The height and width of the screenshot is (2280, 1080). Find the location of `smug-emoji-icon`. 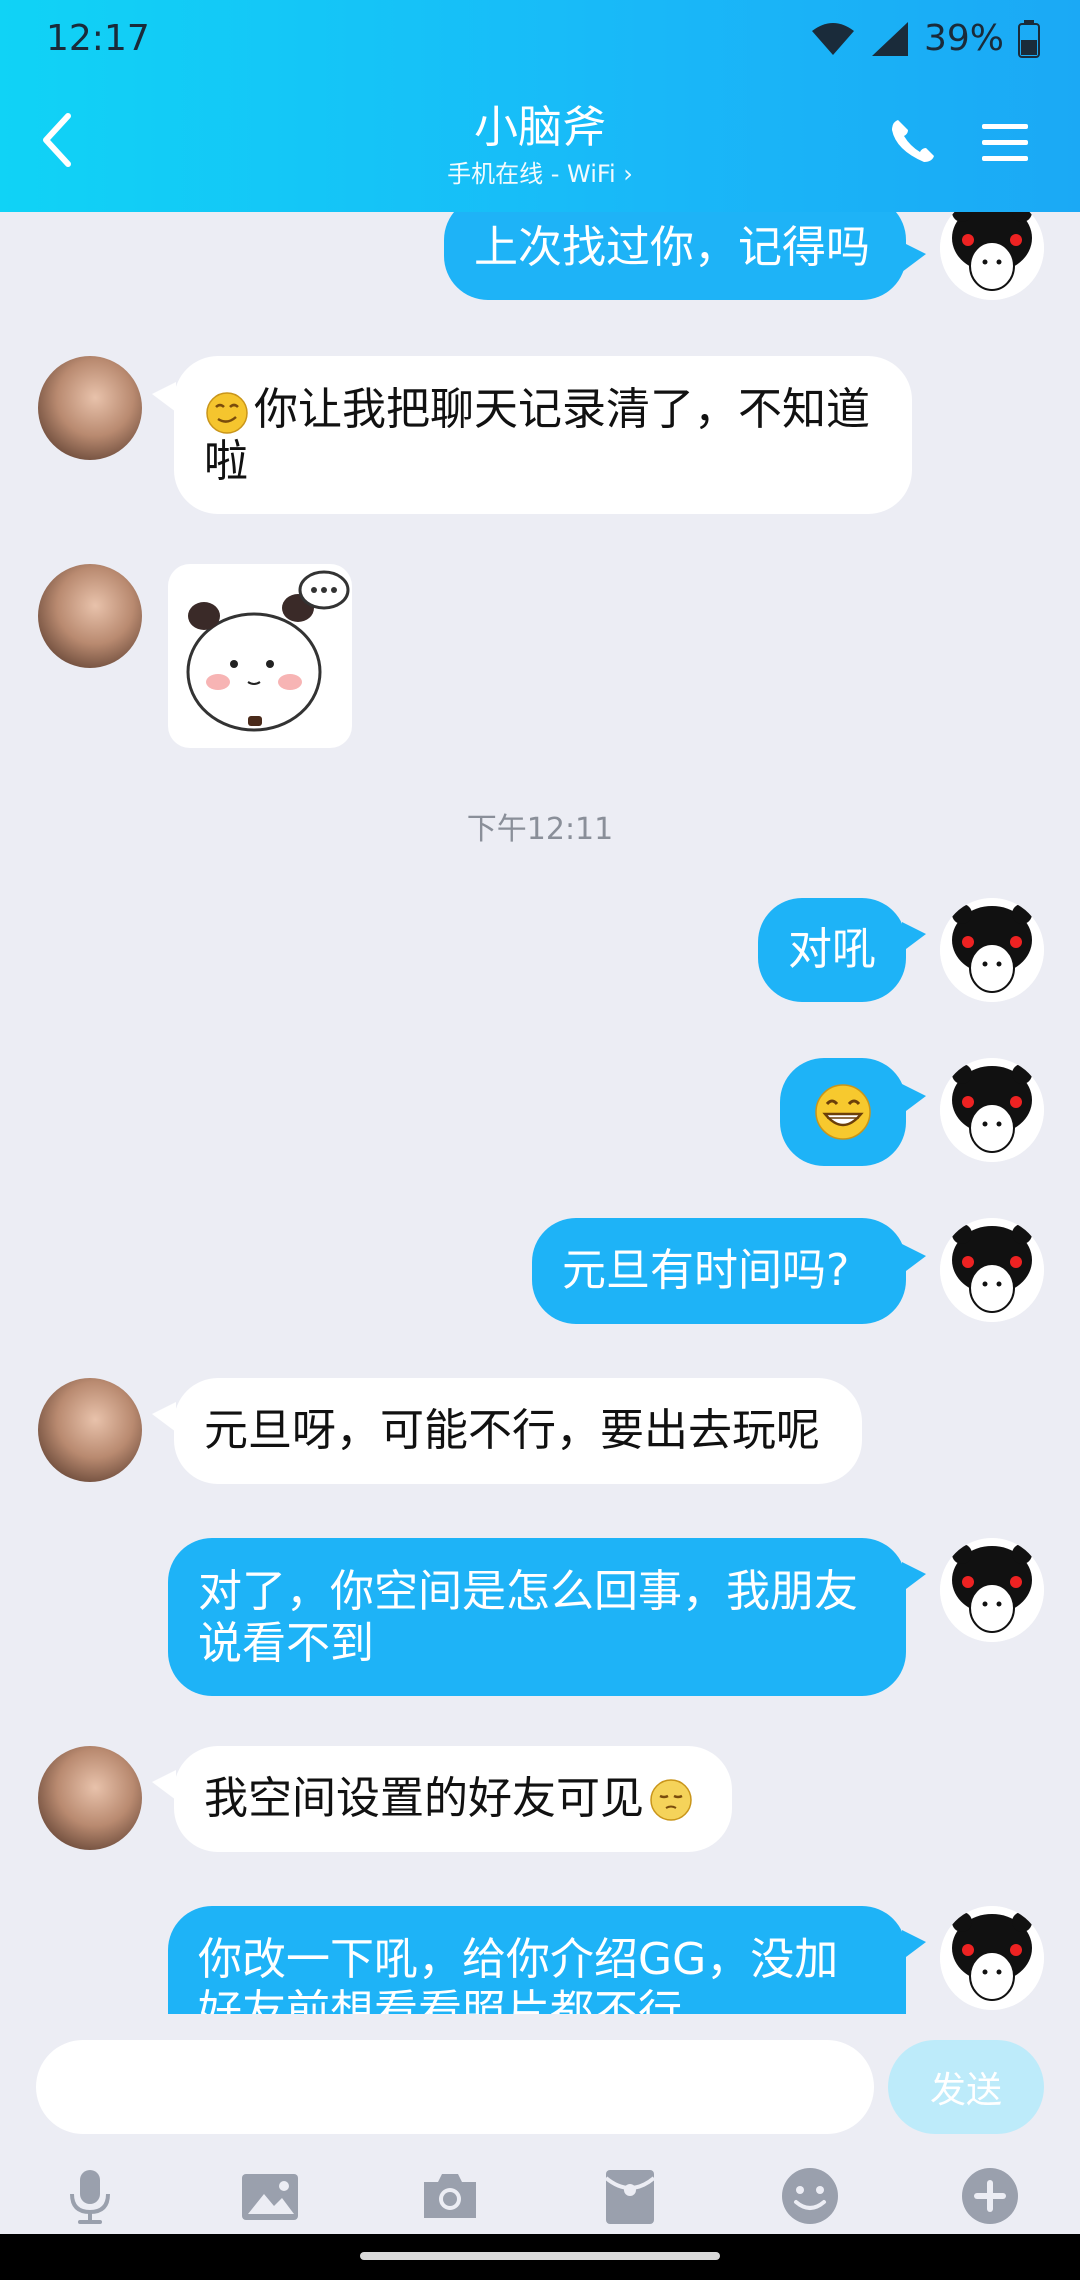

smug-emoji-icon is located at coordinates (227, 413).